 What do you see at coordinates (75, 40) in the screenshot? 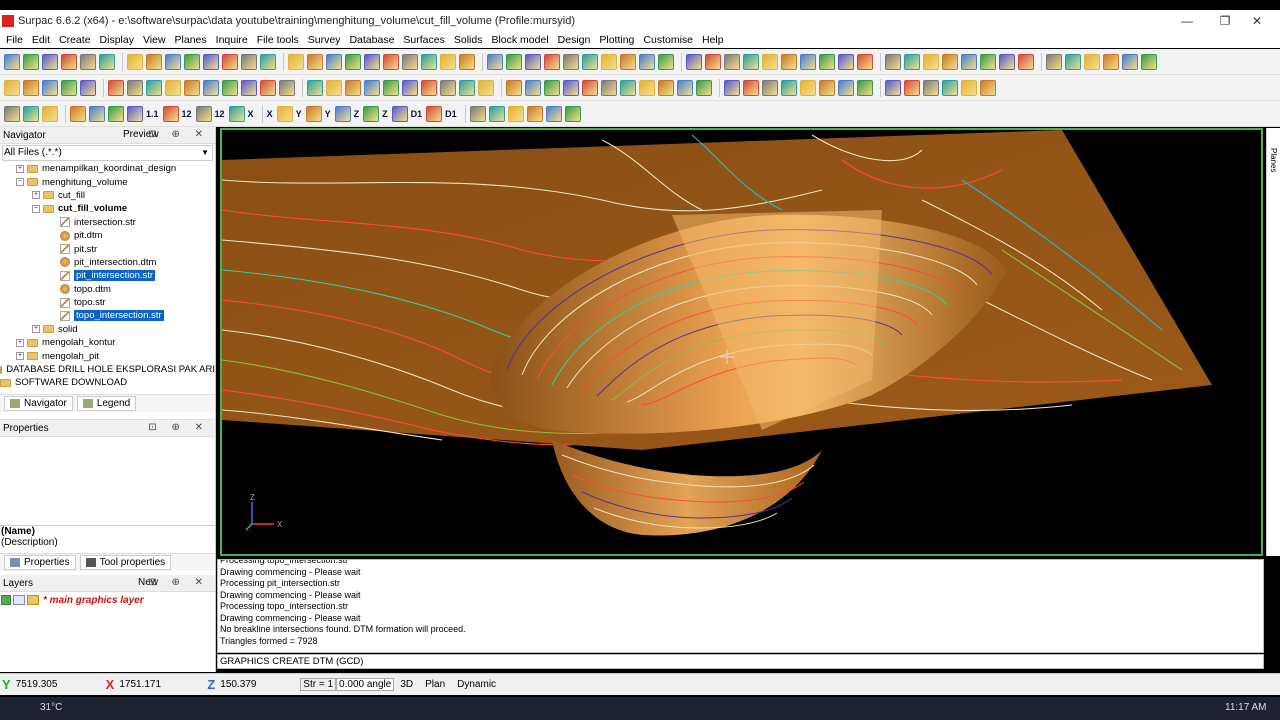
I see `menu-item-create: Create` at bounding box center [75, 40].